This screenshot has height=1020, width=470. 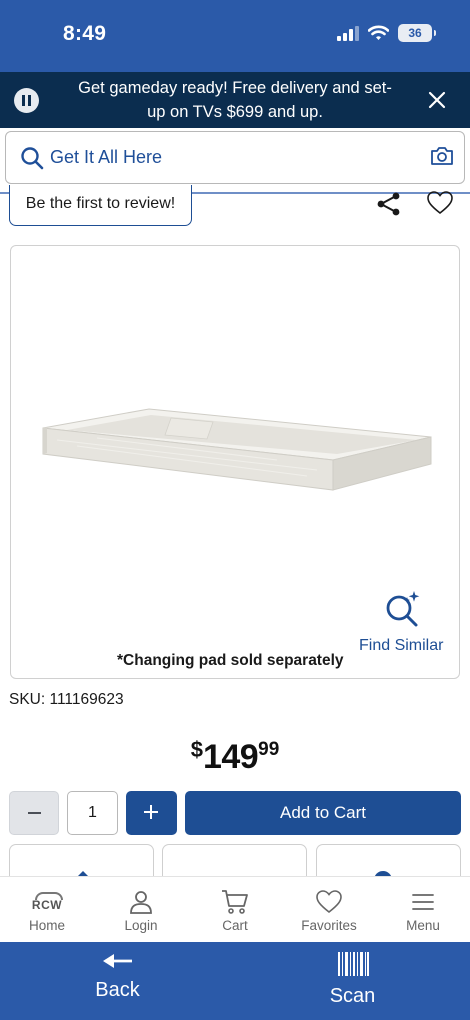 I want to click on product-image, so click(x=237, y=449).